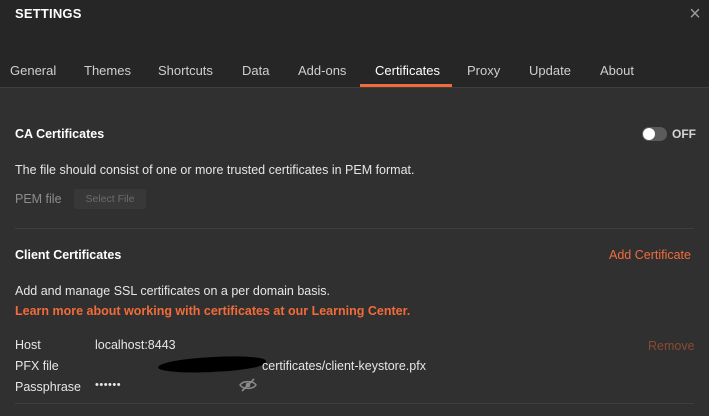  Describe the element at coordinates (354, 228) in the screenshot. I see `section-divider` at that location.